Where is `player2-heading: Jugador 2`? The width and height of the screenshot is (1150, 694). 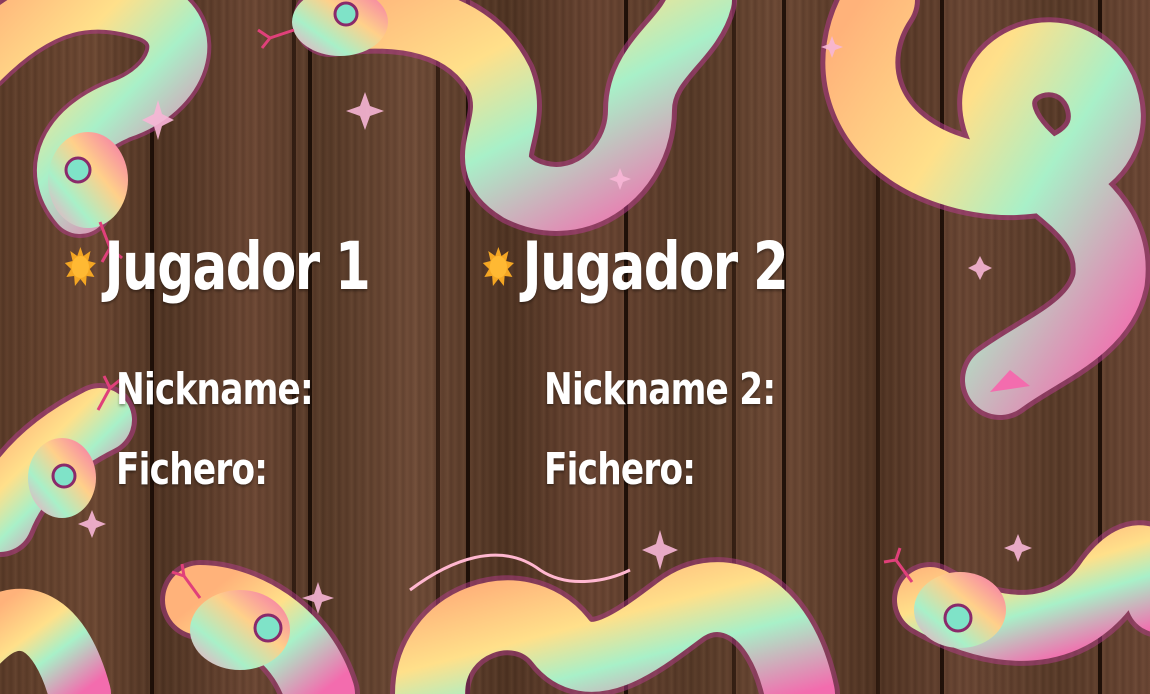
player2-heading: Jugador 2 is located at coordinates (635, 266).